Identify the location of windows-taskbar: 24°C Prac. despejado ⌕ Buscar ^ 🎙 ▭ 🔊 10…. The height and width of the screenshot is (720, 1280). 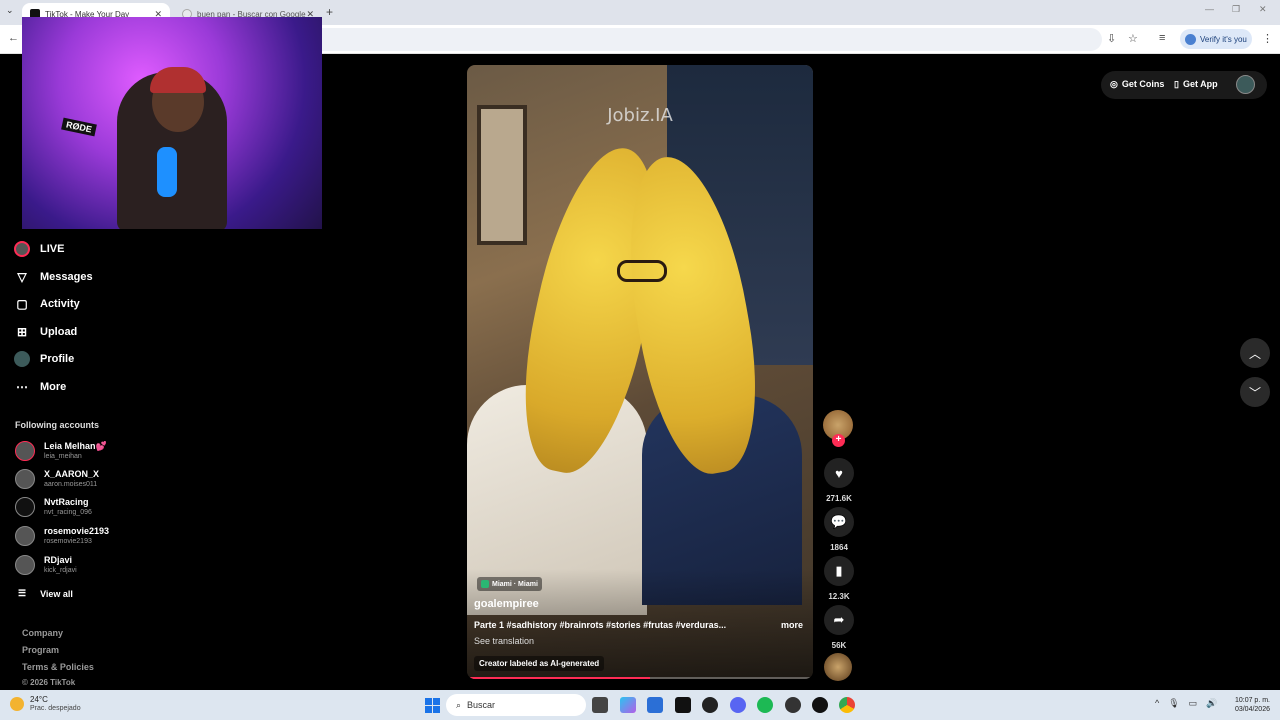
(640, 705).